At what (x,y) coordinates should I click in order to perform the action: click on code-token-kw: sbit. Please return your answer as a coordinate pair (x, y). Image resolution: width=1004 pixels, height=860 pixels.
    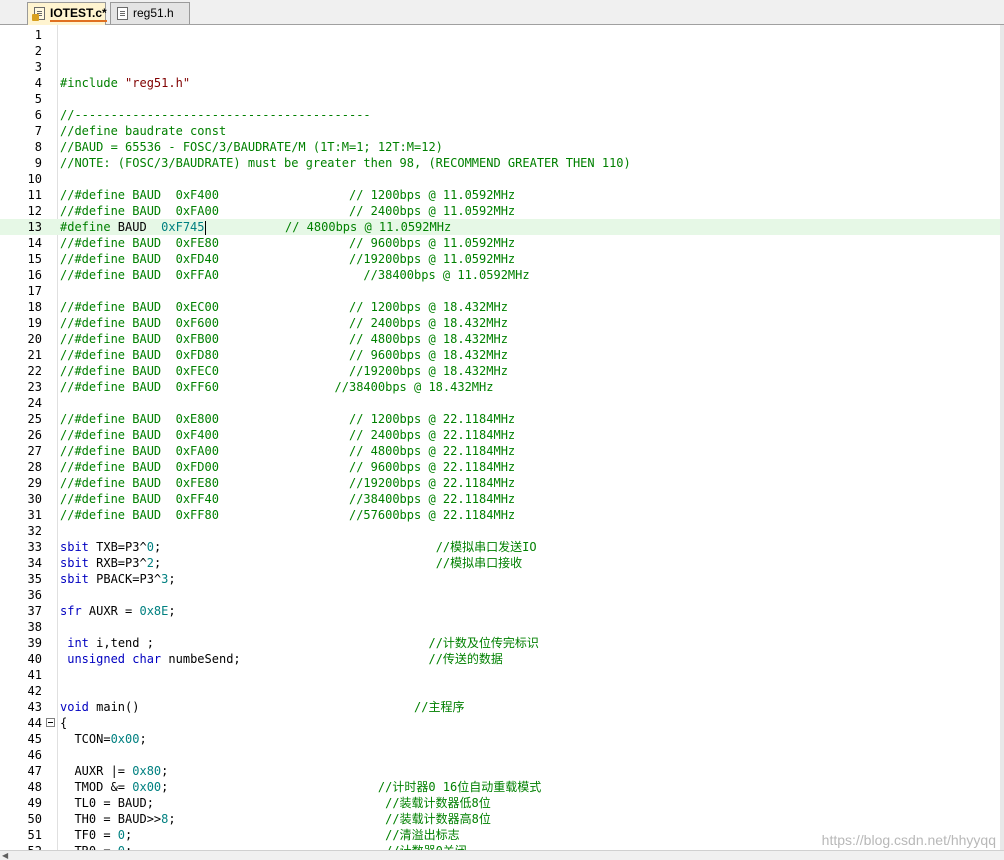
    Looking at the image, I should click on (78, 563).